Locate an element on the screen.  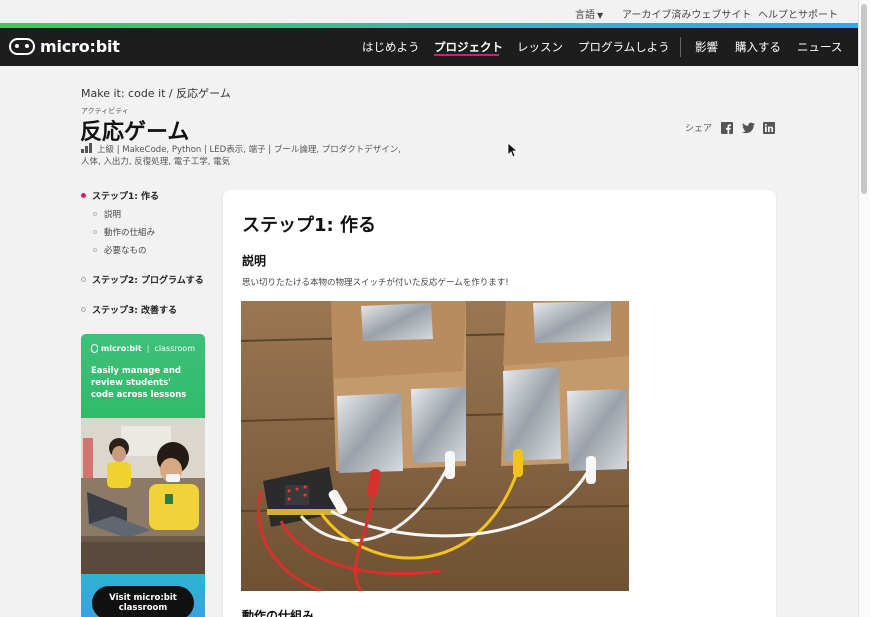
section-heading-description: 説明 is located at coordinates (254, 261).